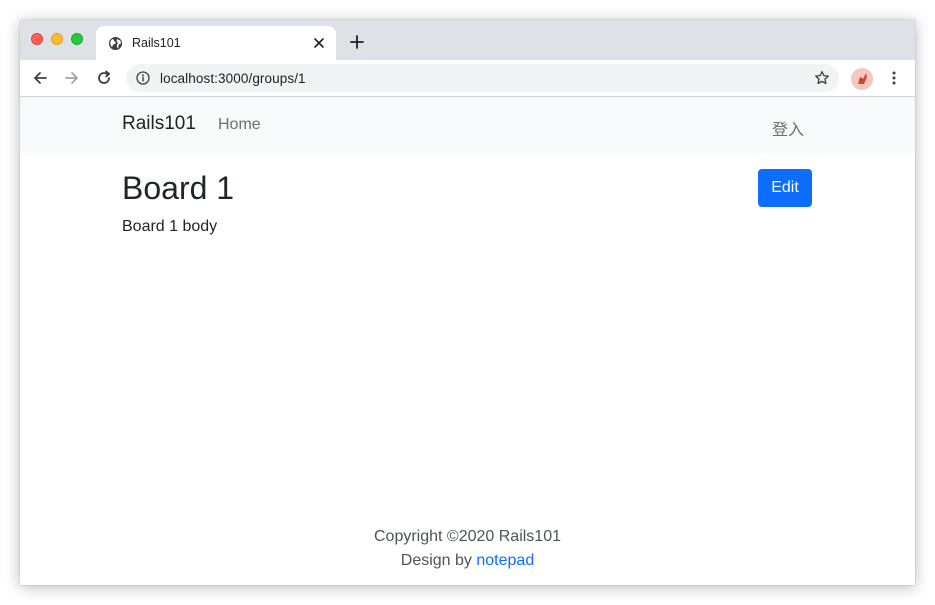 This screenshot has width=935, height=605. What do you see at coordinates (357, 42) in the screenshot?
I see `new-tab-plus-icon` at bounding box center [357, 42].